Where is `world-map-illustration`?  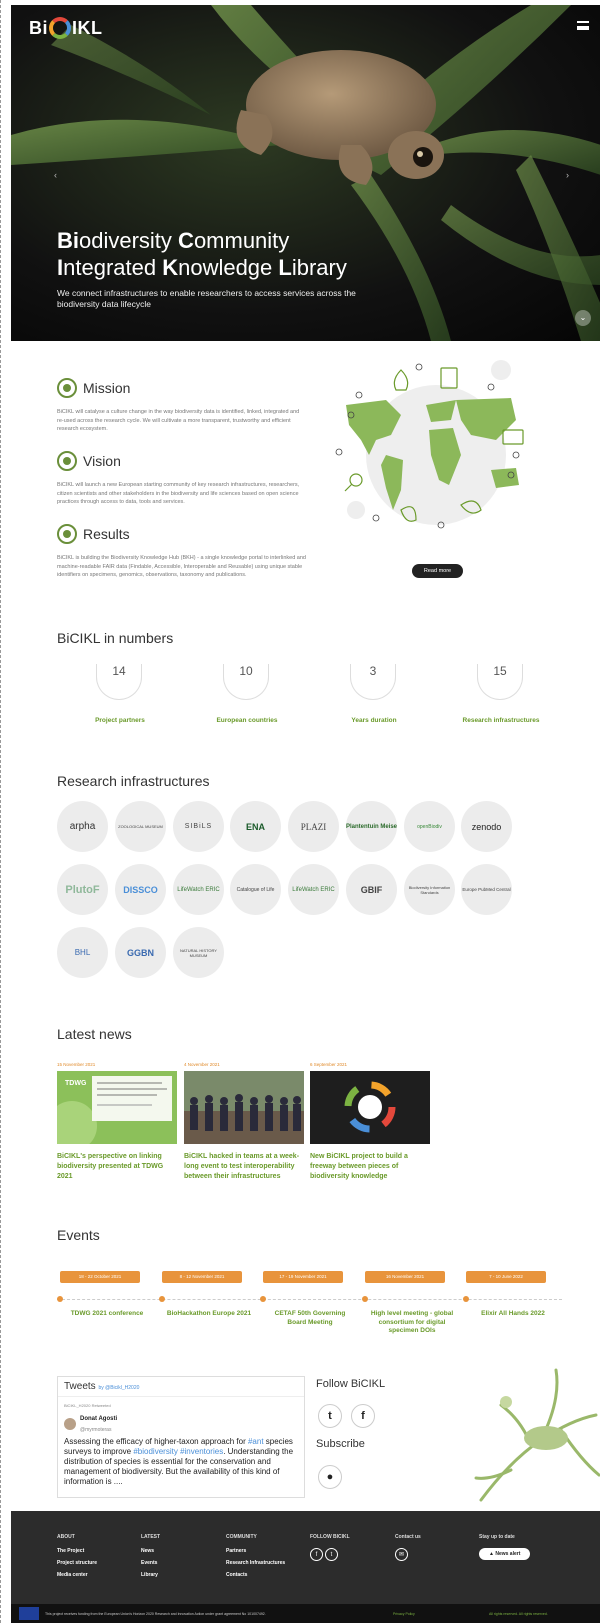 world-map-illustration is located at coordinates (429, 444).